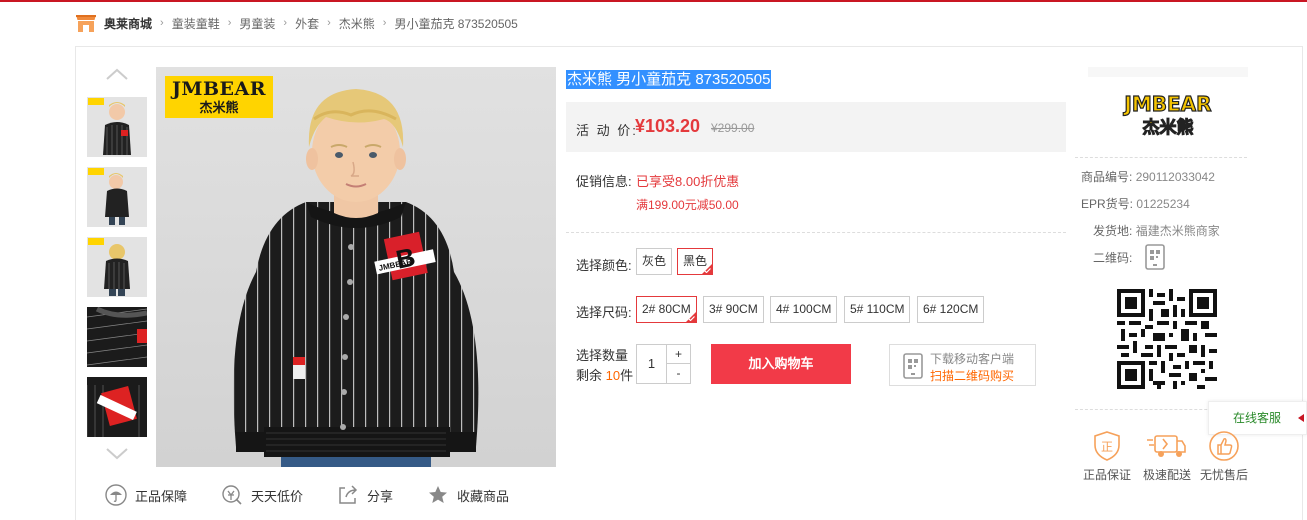 Image resolution: width=1307 pixels, height=520 pixels. Describe the element at coordinates (972, 376) in the screenshot. I see `mobile-scan-text: 扫描二维码购买` at that location.